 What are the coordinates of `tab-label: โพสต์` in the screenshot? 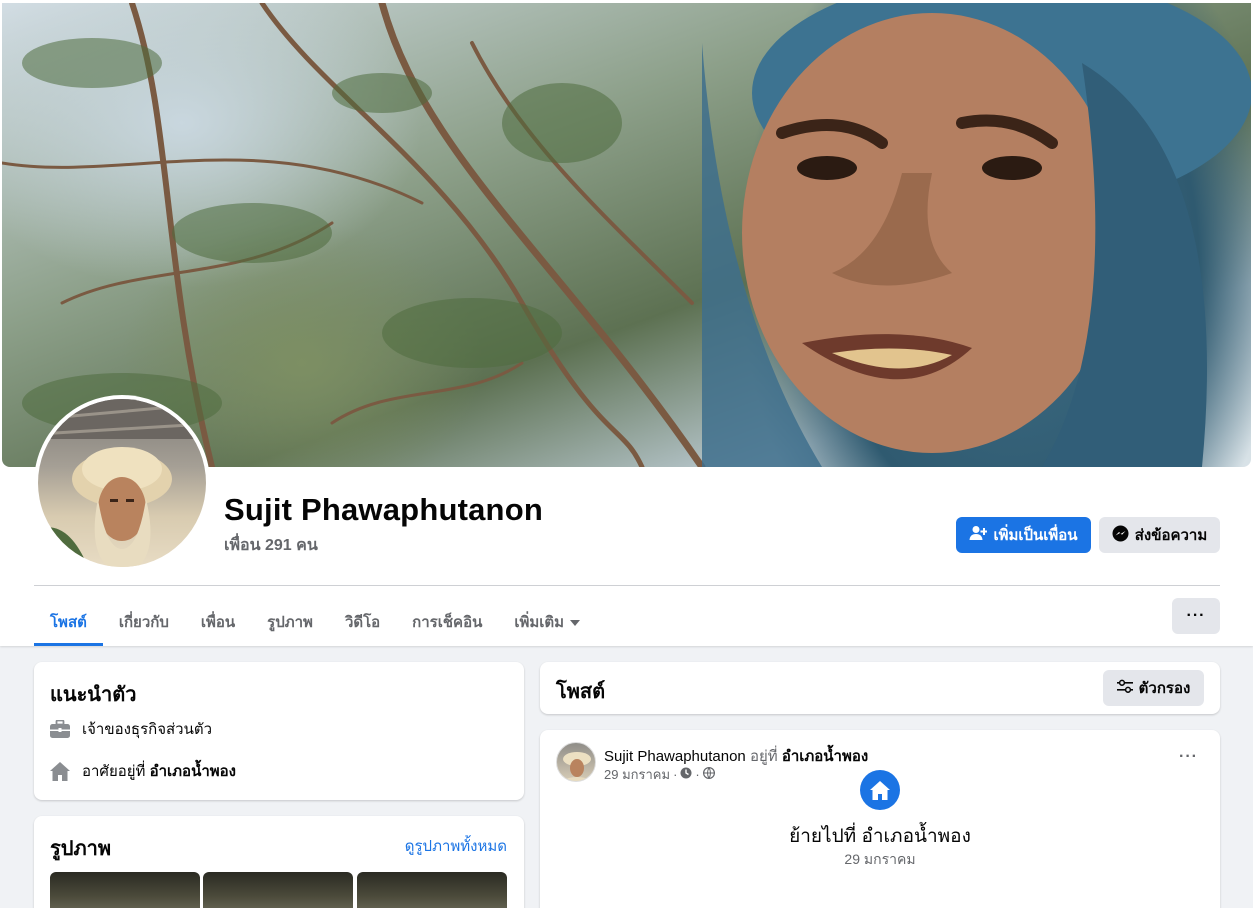 It's located at (68, 622).